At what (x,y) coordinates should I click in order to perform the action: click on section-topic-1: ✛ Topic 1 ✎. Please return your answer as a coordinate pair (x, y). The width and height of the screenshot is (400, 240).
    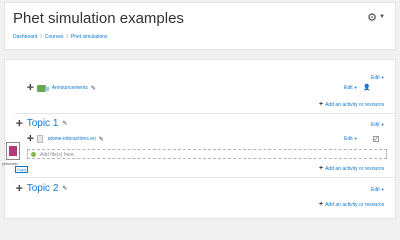
    Looking at the image, I should click on (41, 123).